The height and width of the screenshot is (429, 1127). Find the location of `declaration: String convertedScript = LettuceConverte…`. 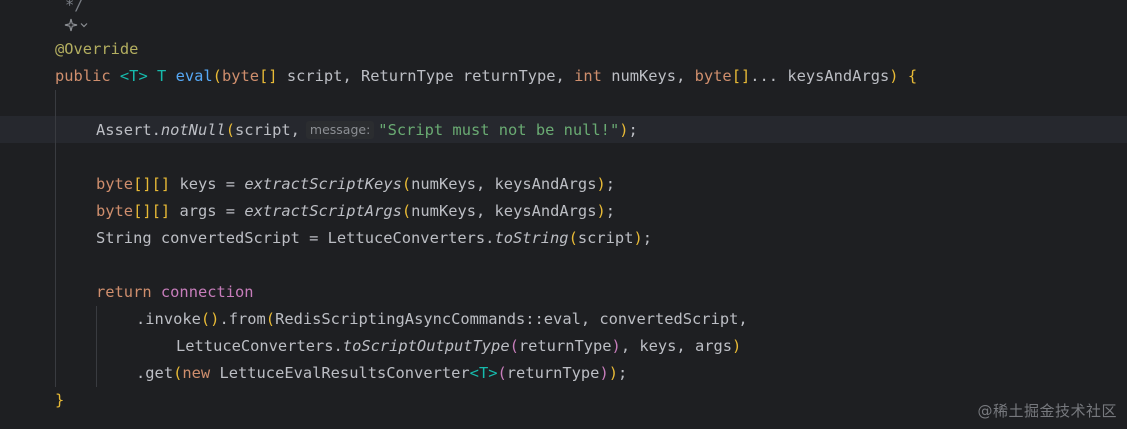

declaration: String convertedScript = LettuceConverte… is located at coordinates (295, 238).